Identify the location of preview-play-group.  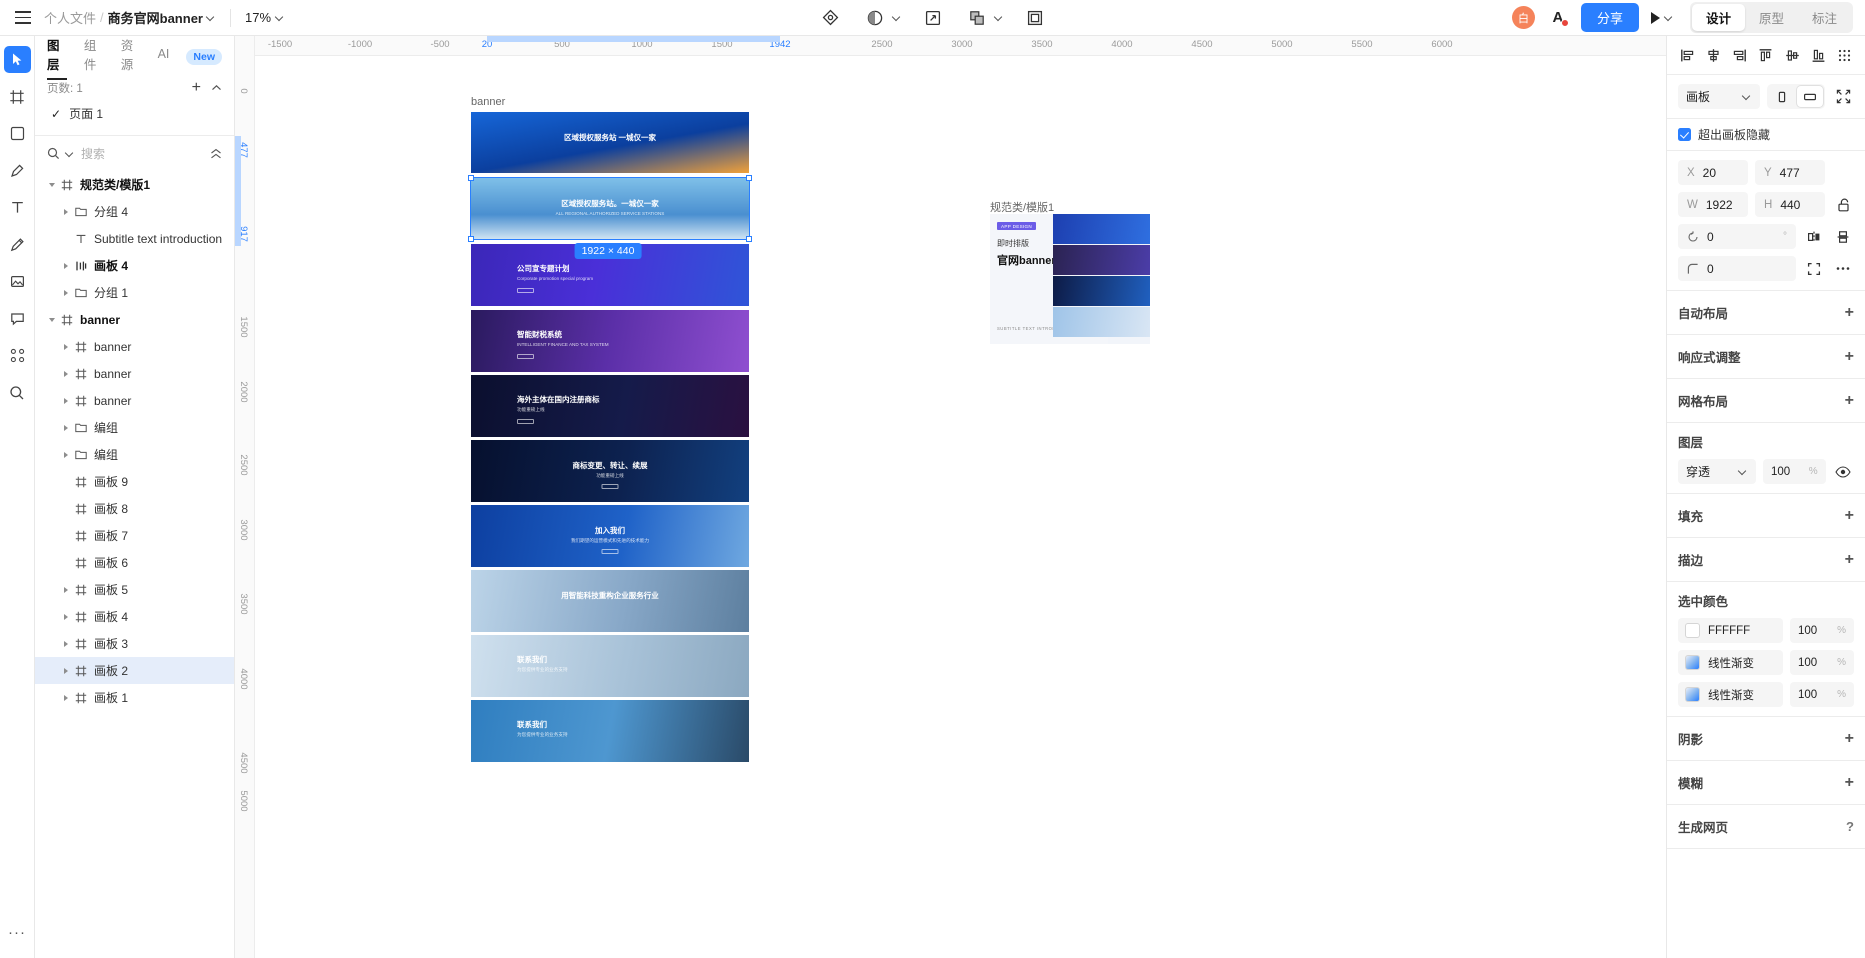
(1662, 17).